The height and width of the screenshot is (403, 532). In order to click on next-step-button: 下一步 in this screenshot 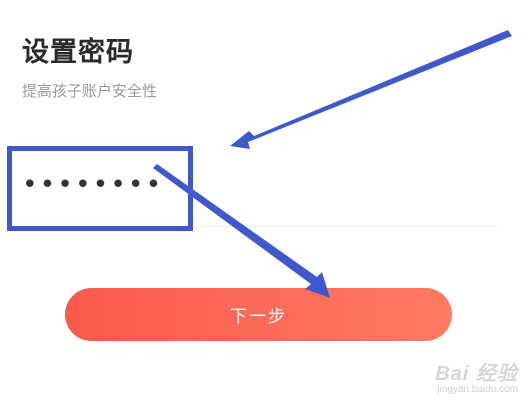, I will do `click(258, 314)`.